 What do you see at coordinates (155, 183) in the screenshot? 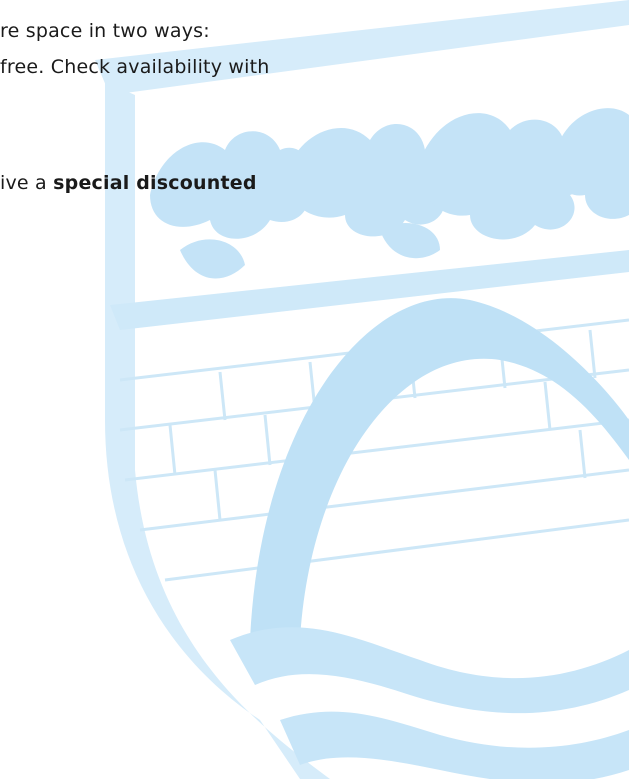
I see `line-3-bold-text: special discounted` at bounding box center [155, 183].